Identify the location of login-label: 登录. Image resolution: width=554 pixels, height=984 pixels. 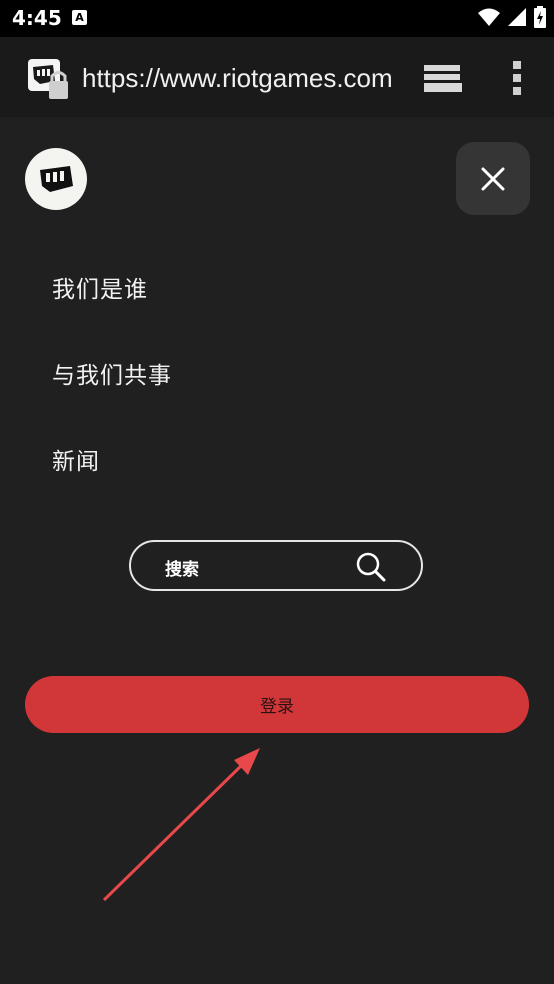
(277, 707).